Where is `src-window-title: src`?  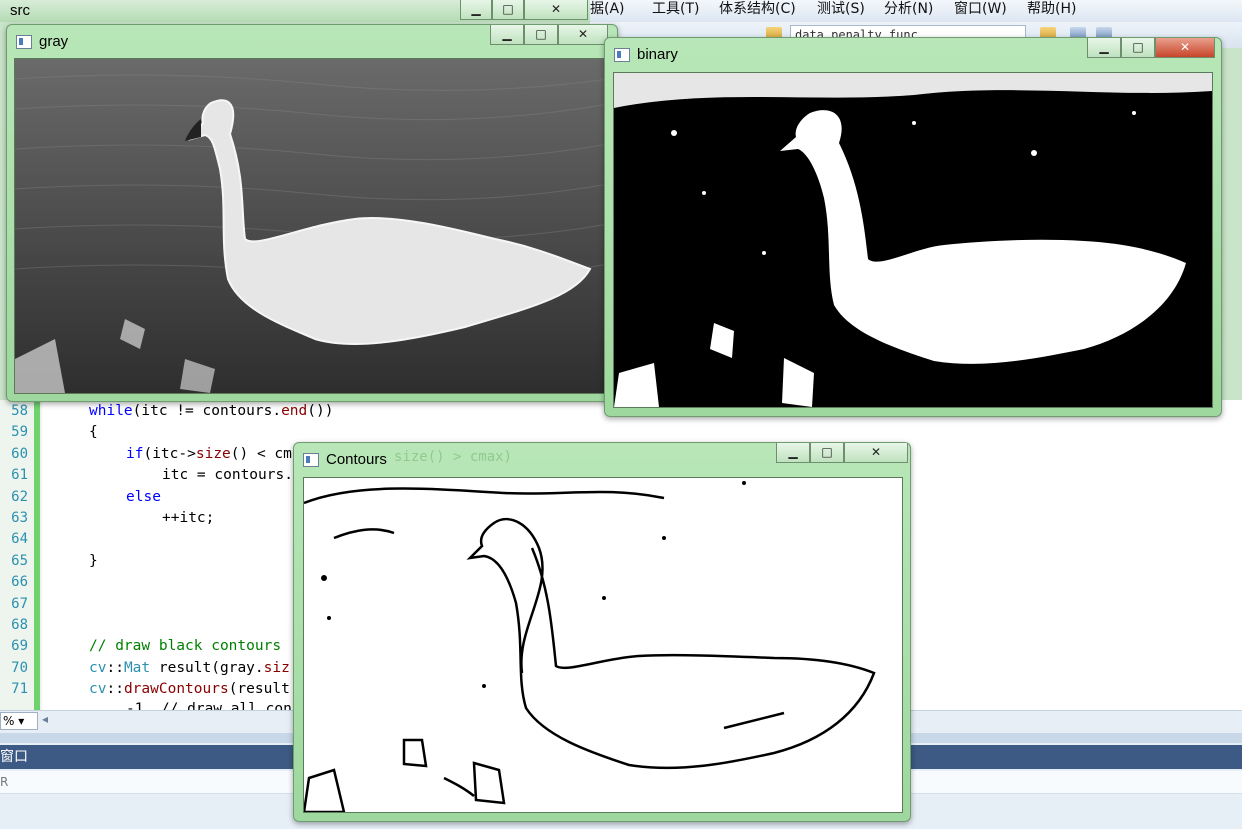 src-window-title: src is located at coordinates (20, 10).